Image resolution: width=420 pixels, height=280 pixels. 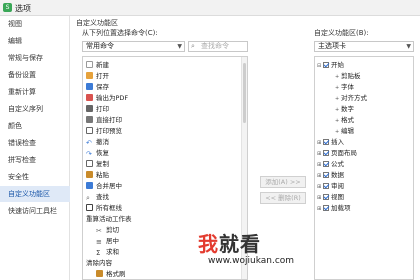 I want to click on list-item-label: 格式刷, so click(x=116, y=274).